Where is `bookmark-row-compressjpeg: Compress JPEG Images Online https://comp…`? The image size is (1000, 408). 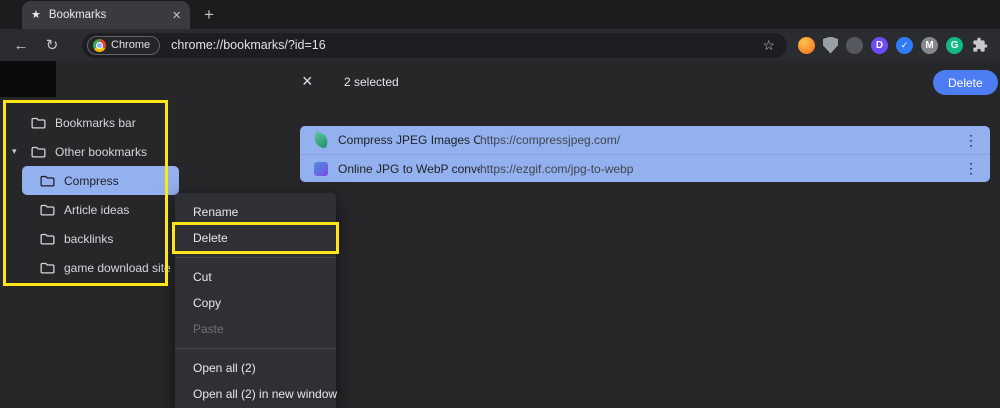
bookmark-row-compressjpeg: Compress JPEG Images Online https://comp… is located at coordinates (645, 140).